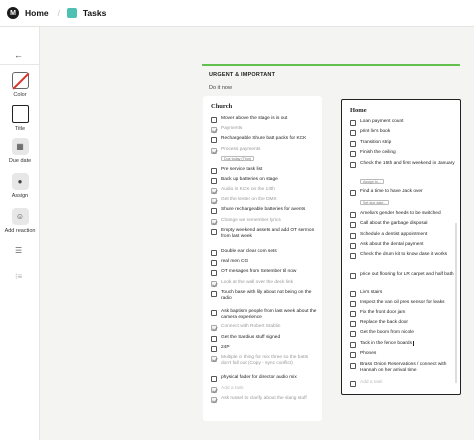 This screenshot has height=440, width=474. I want to click on task-item: Schedule a dentist appointment, so click(403, 235).